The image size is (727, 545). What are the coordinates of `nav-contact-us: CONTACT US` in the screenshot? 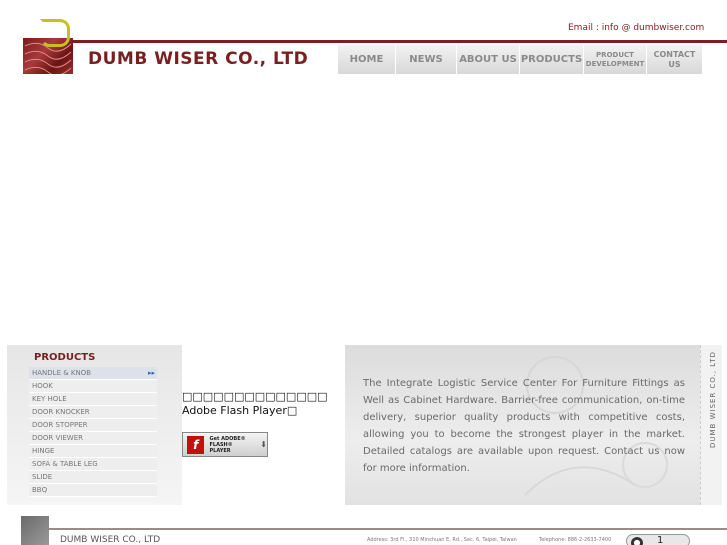 It's located at (675, 59).